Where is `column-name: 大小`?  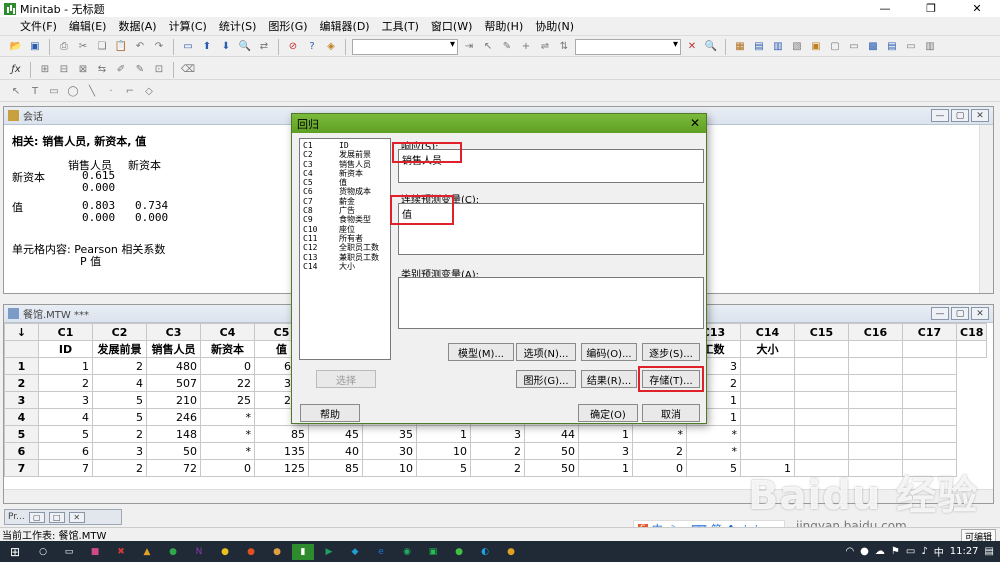 column-name: 大小 is located at coordinates (767, 349).